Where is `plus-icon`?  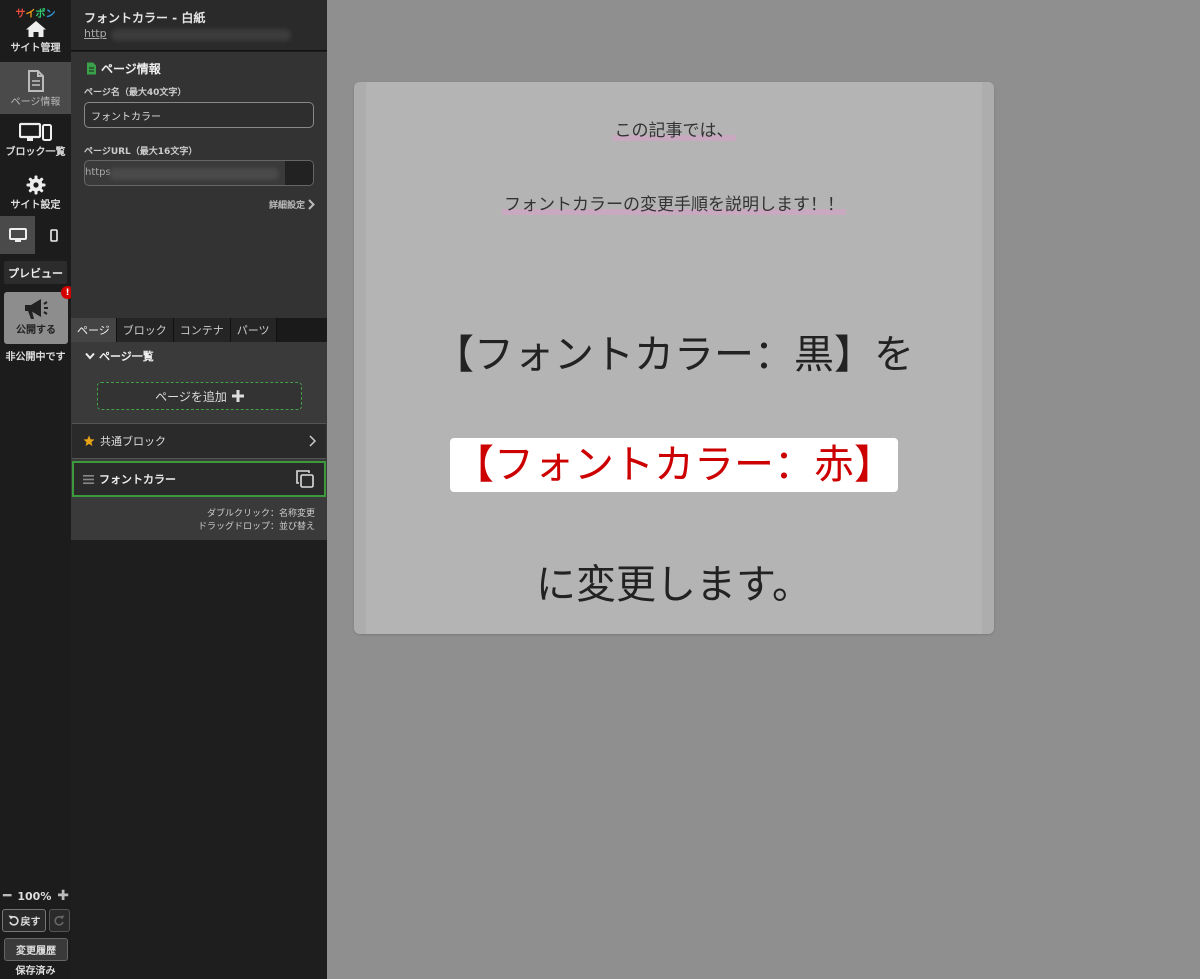 plus-icon is located at coordinates (237, 396).